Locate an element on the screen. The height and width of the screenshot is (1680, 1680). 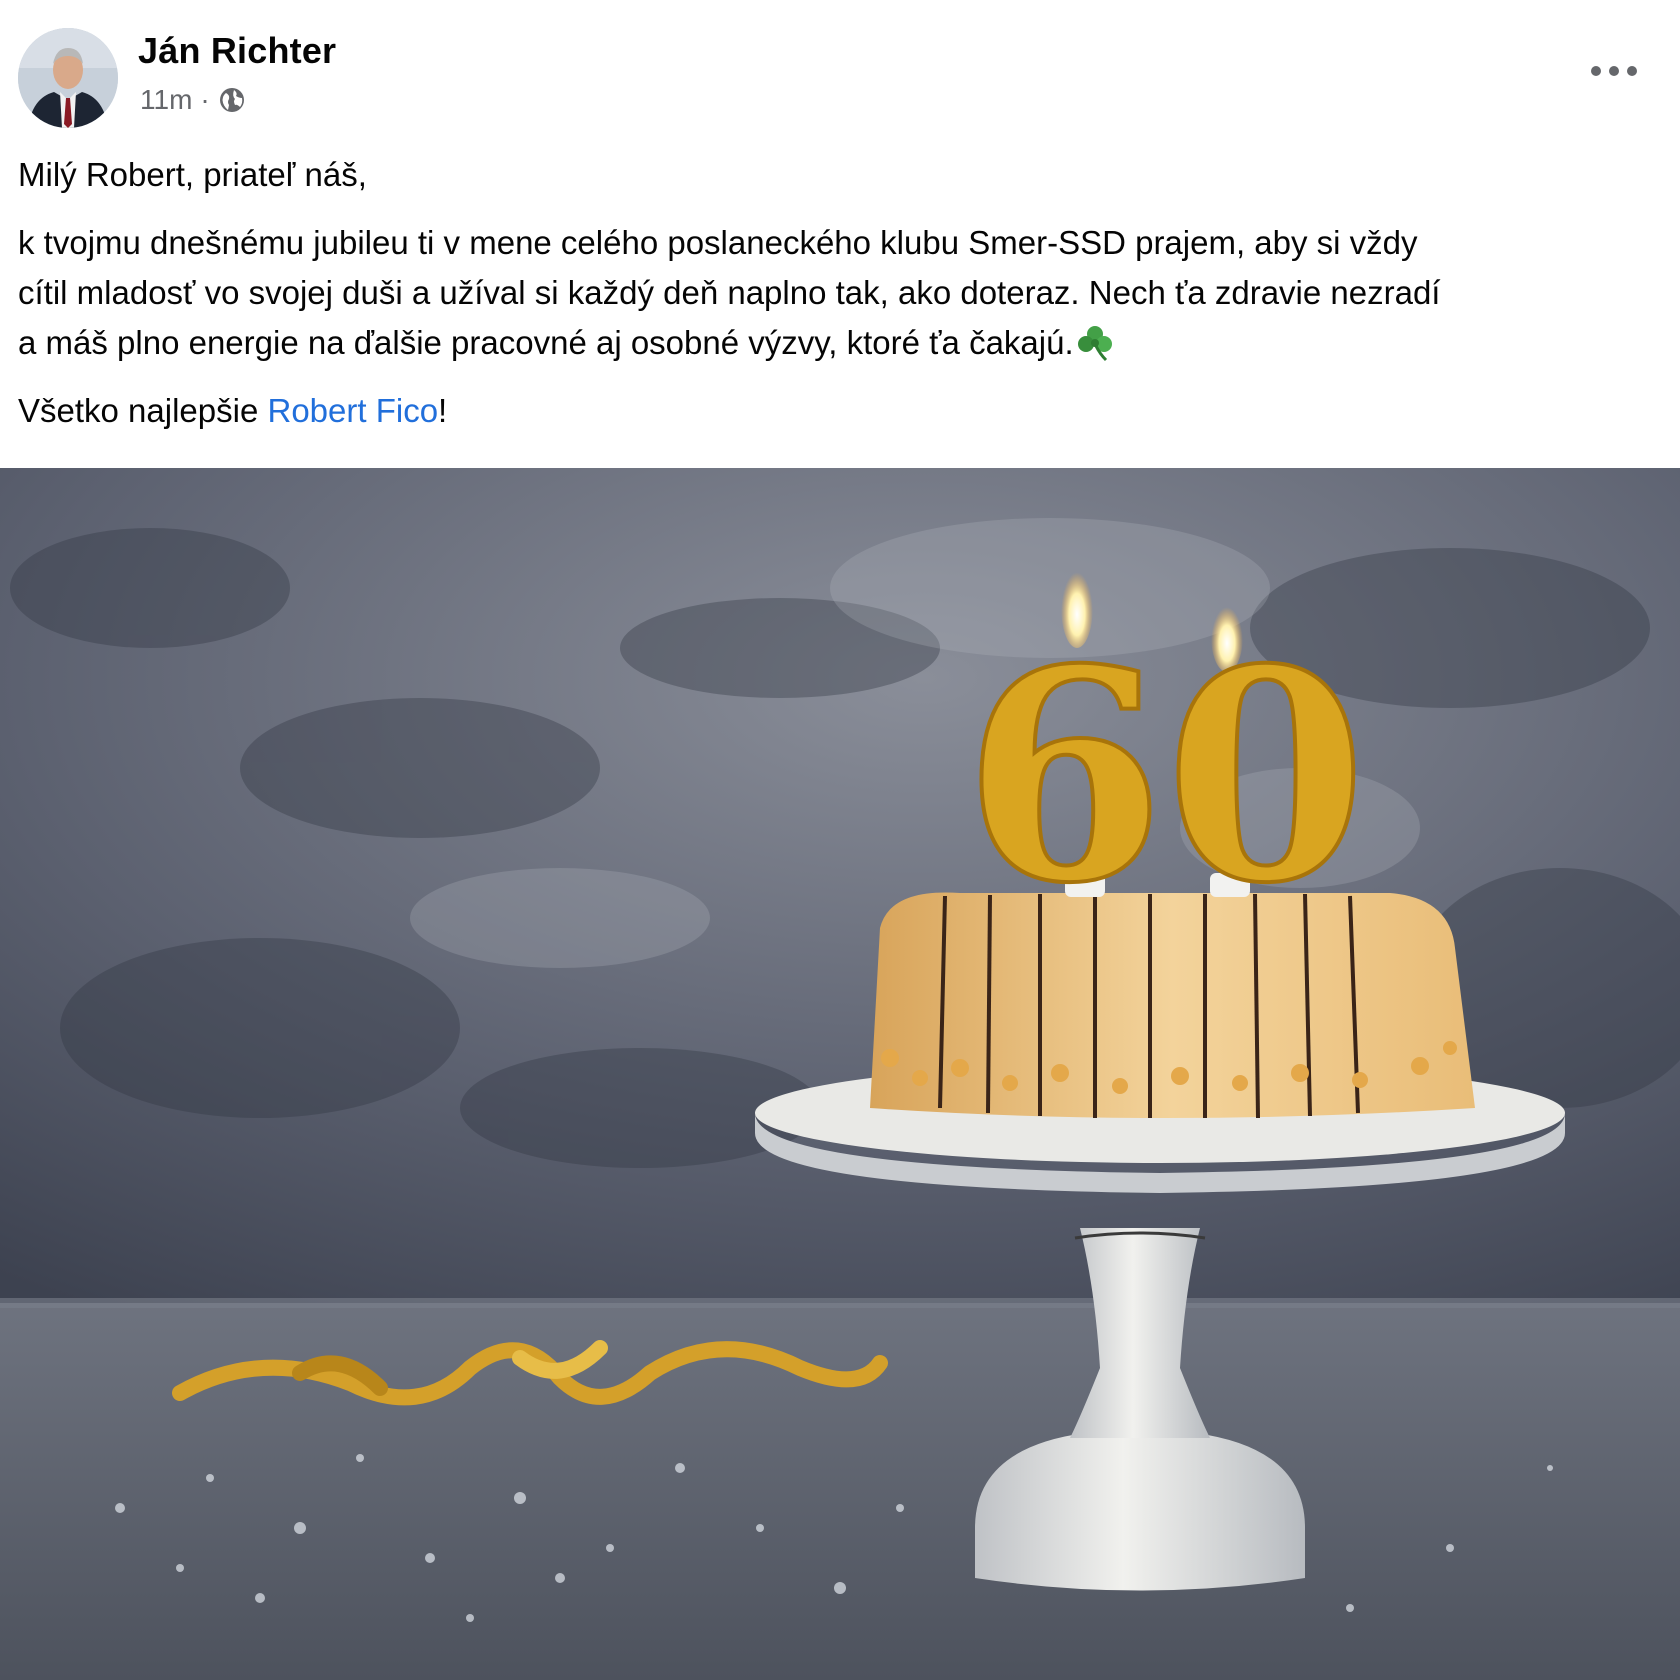
post-time: 11m is located at coordinates (166, 100).